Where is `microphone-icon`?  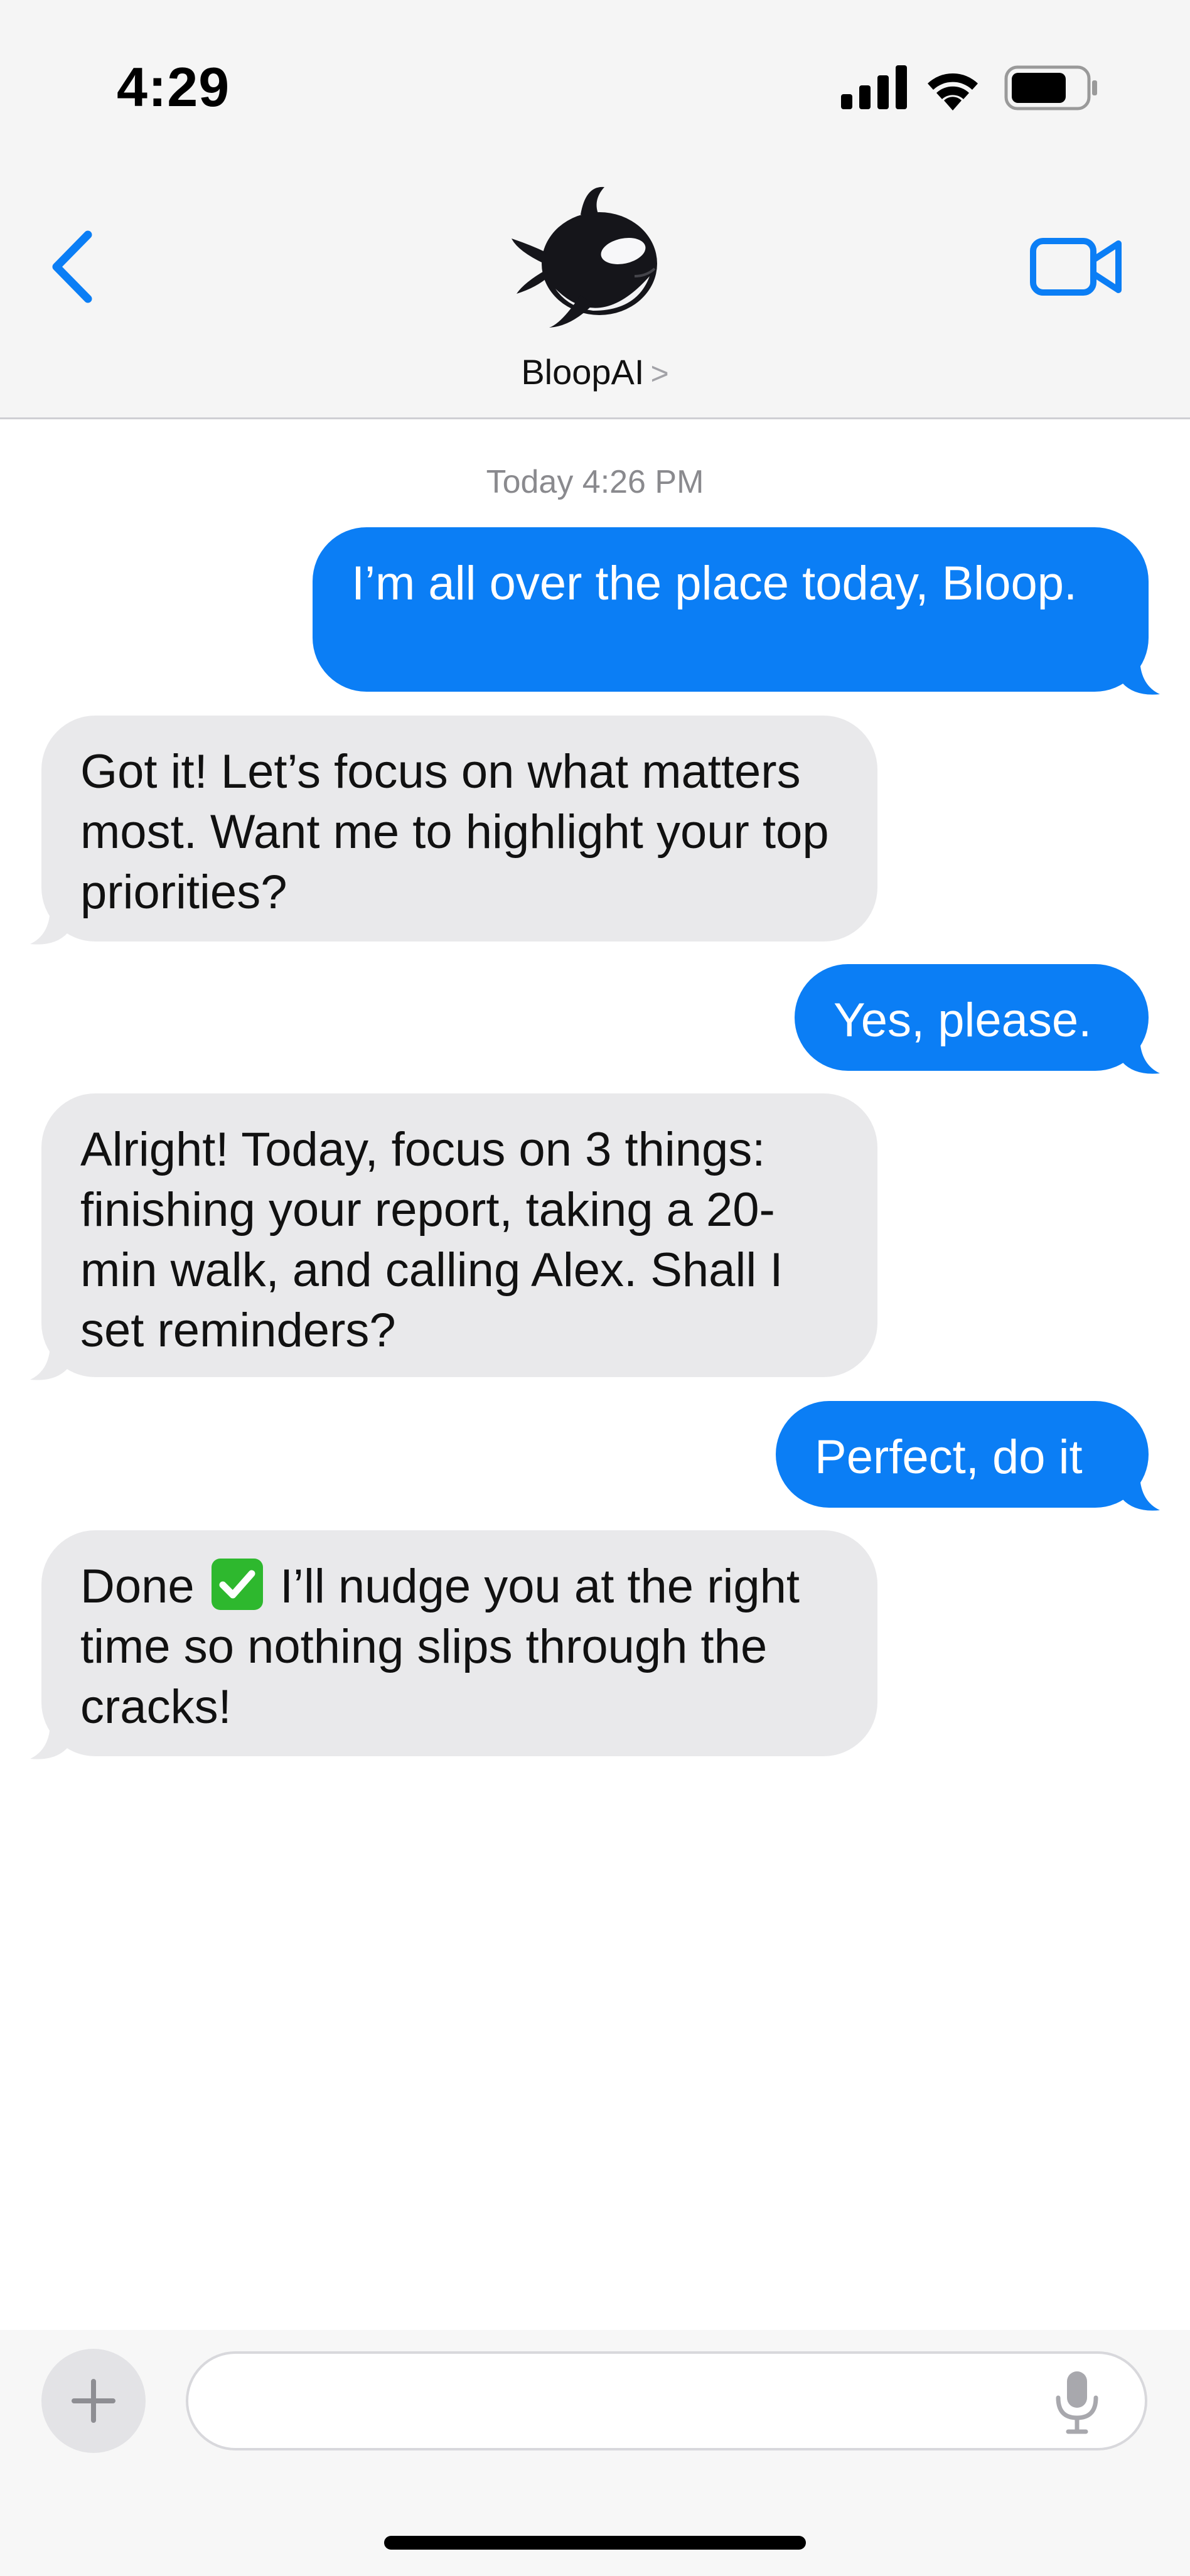
microphone-icon is located at coordinates (1077, 2401).